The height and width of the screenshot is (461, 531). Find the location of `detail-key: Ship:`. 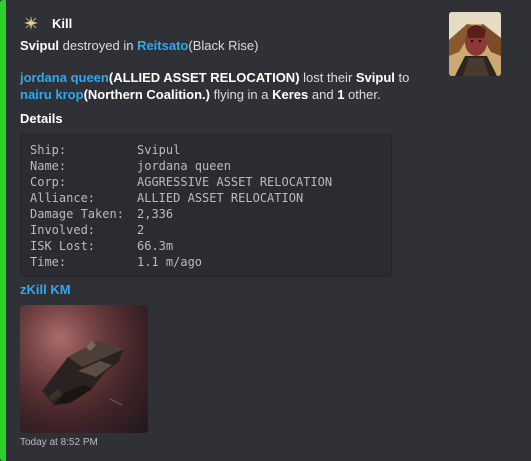

detail-key: Ship: is located at coordinates (48, 150).